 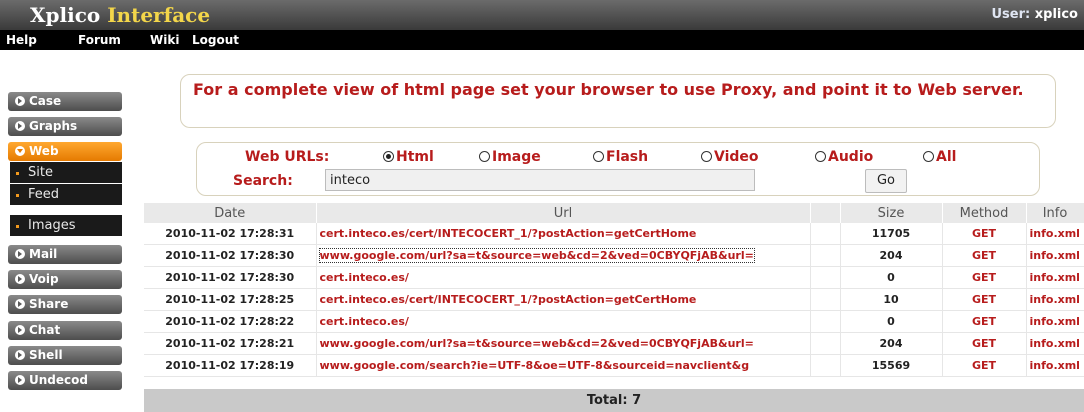 What do you see at coordinates (52, 225) in the screenshot?
I see `sidebar-subitem-label: Images` at bounding box center [52, 225].